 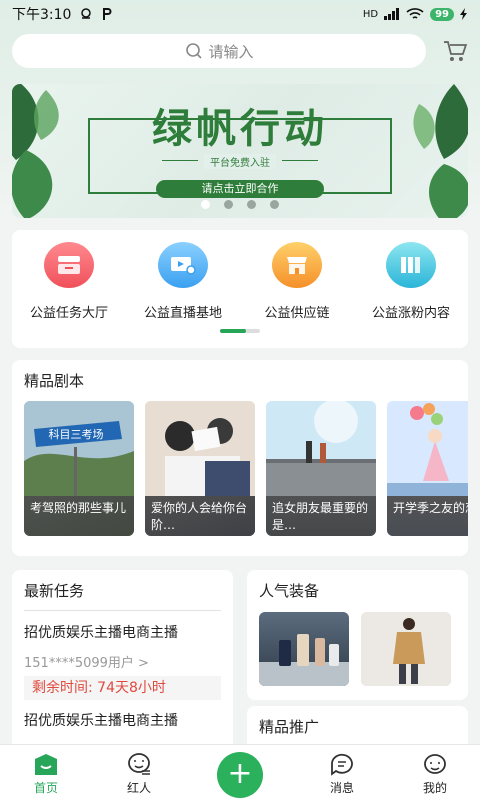 I want to click on search-icon, so click(x=193, y=51).